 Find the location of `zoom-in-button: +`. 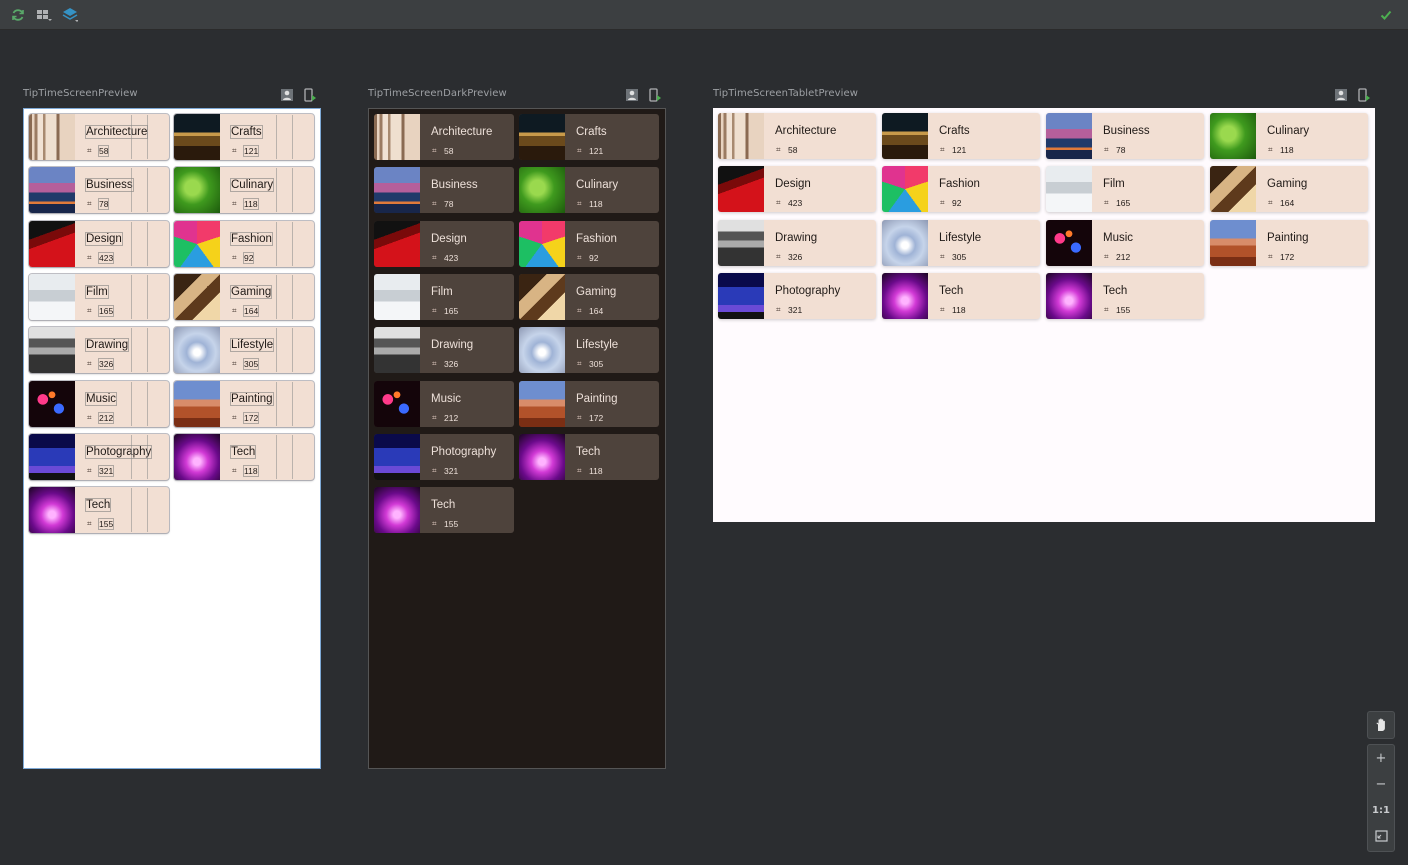

zoom-in-button: + is located at coordinates (1381, 758).